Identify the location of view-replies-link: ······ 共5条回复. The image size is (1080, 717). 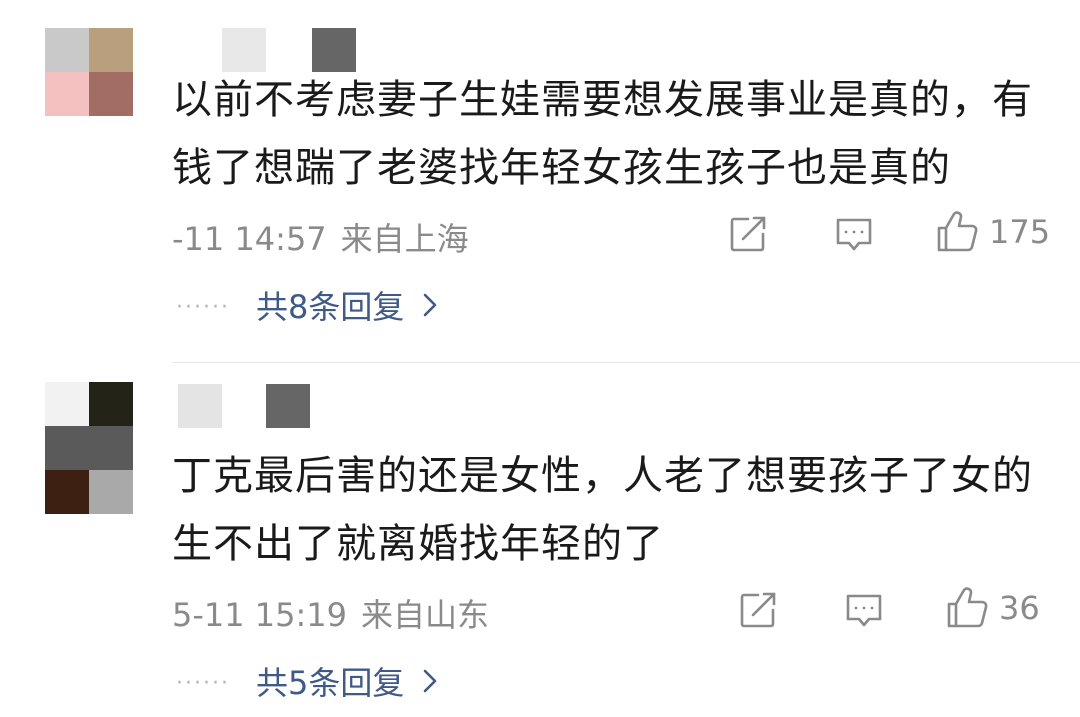
(307, 681).